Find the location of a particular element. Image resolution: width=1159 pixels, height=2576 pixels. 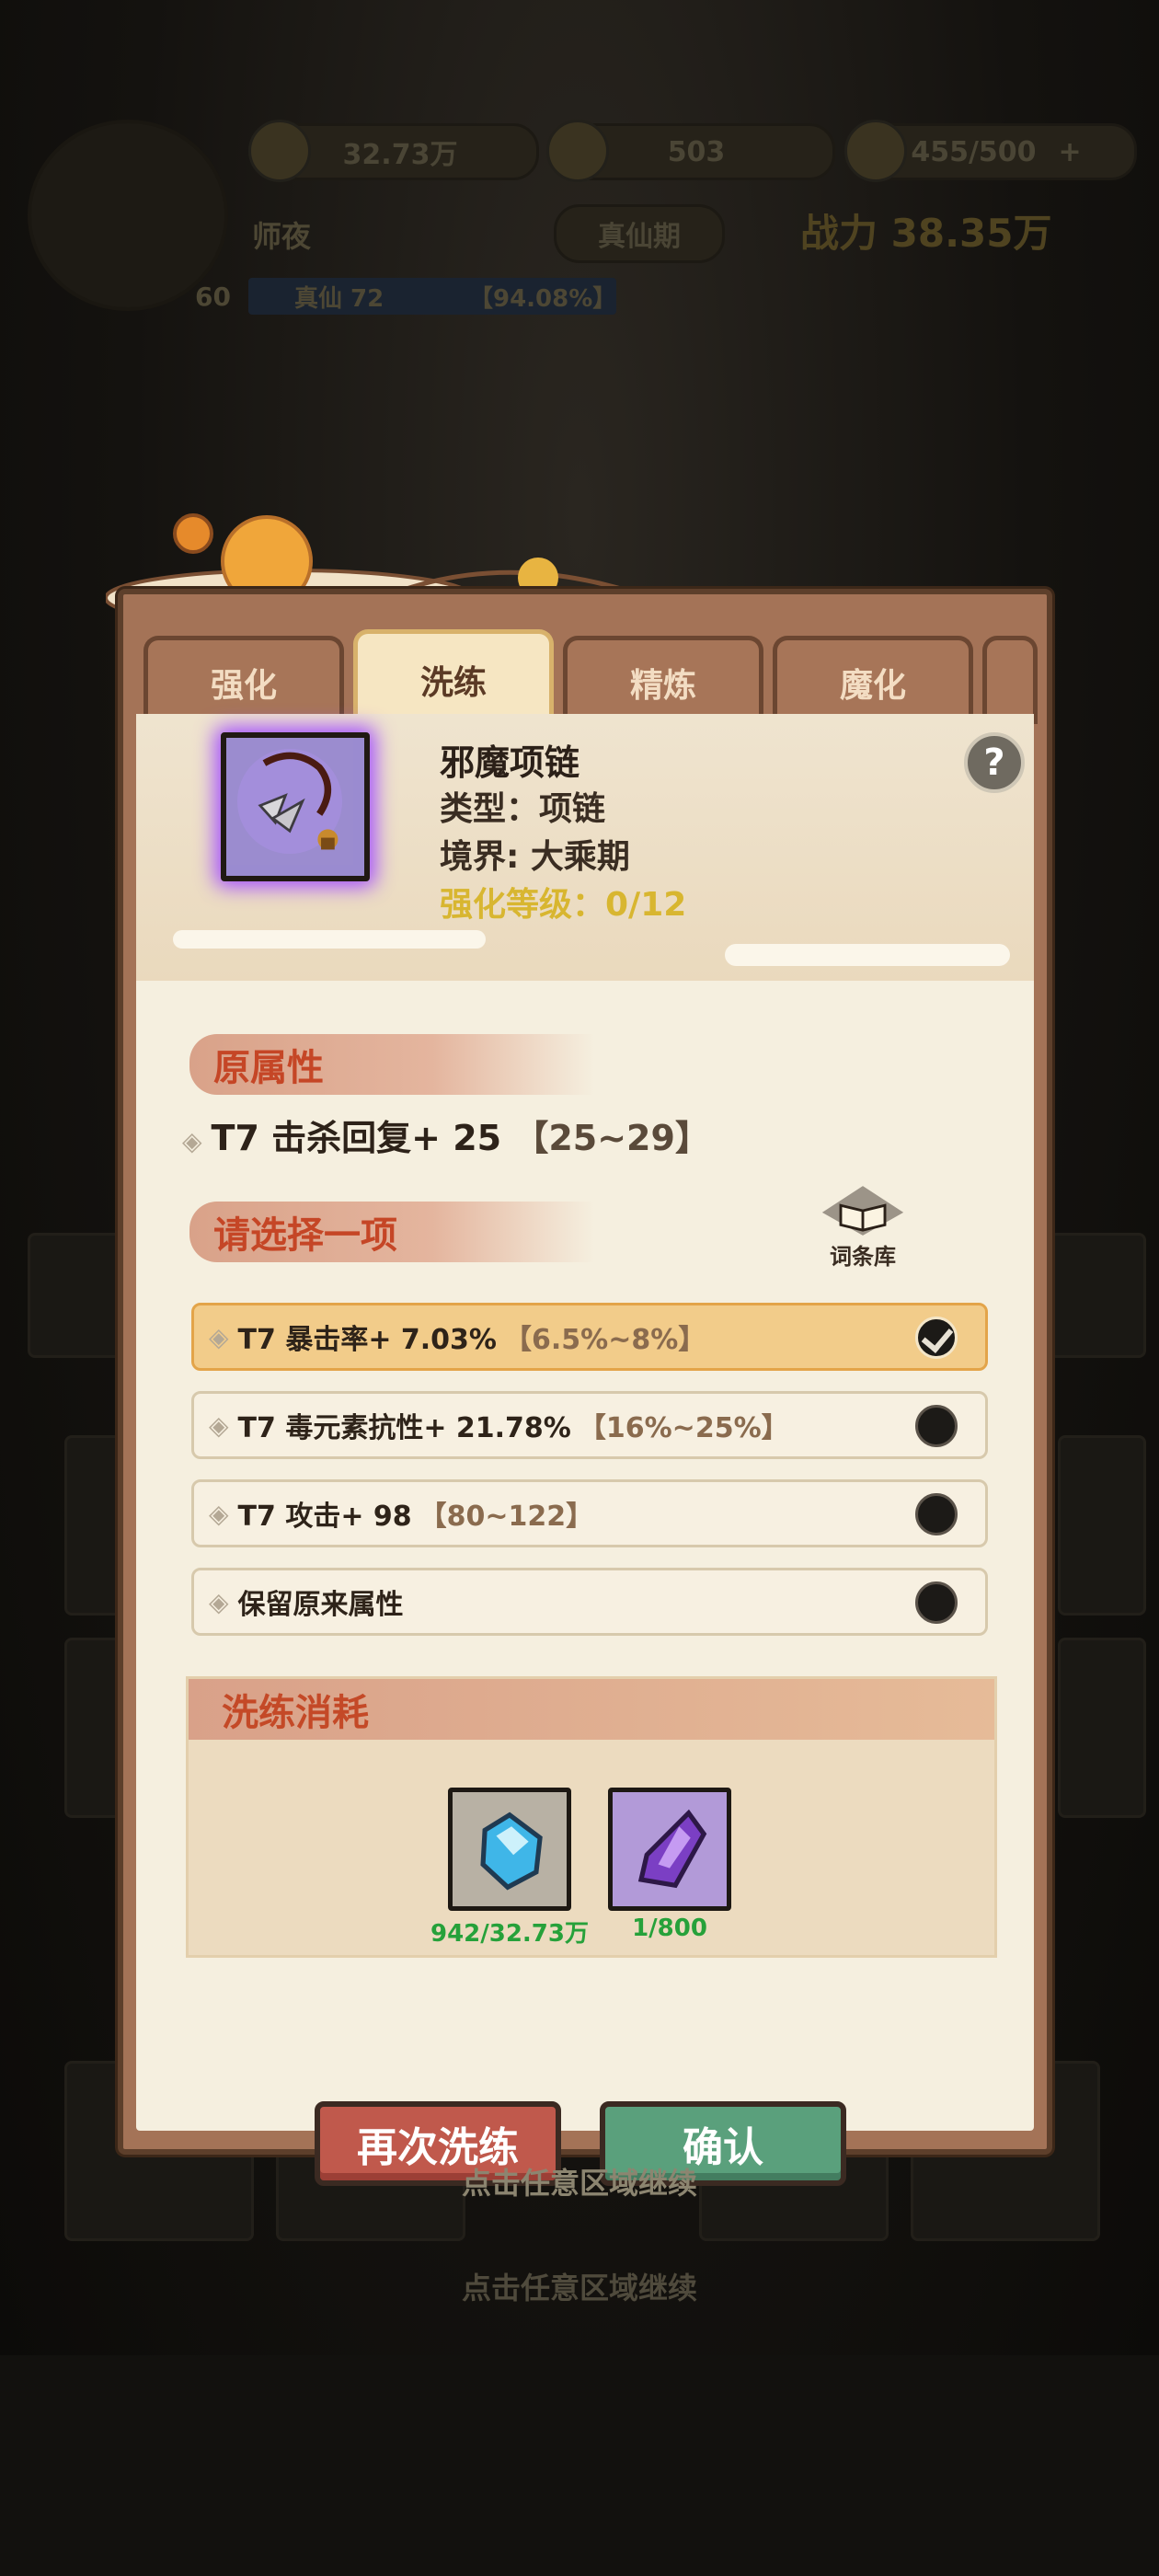

original-attr-title: 原属性 is located at coordinates (268, 1068).